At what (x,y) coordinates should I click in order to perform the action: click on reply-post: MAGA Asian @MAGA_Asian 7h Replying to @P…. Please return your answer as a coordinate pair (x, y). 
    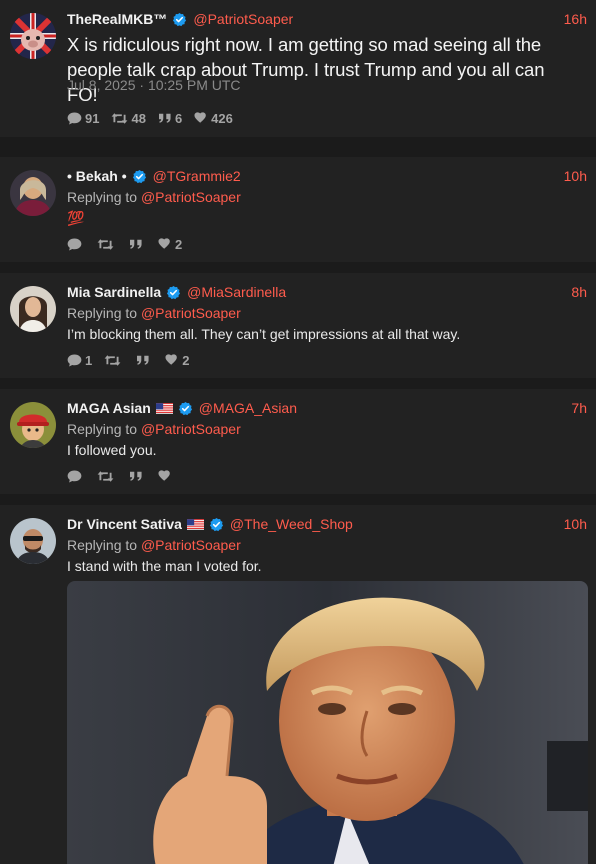
    Looking at the image, I should click on (298, 441).